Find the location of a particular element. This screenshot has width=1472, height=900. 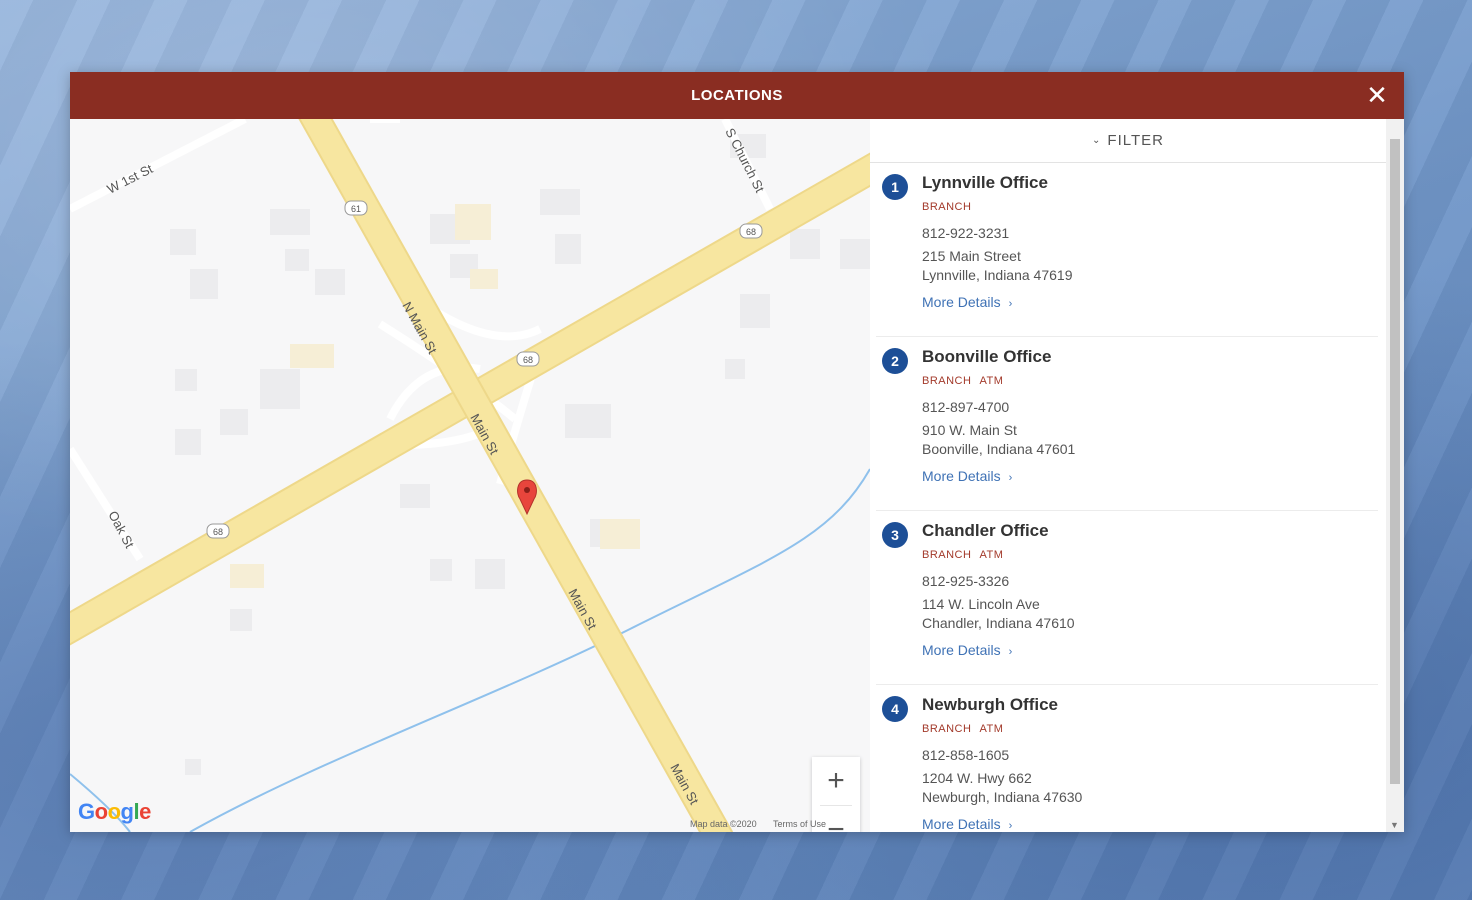

location-phone: 812-922-3231 is located at coordinates (997, 233).